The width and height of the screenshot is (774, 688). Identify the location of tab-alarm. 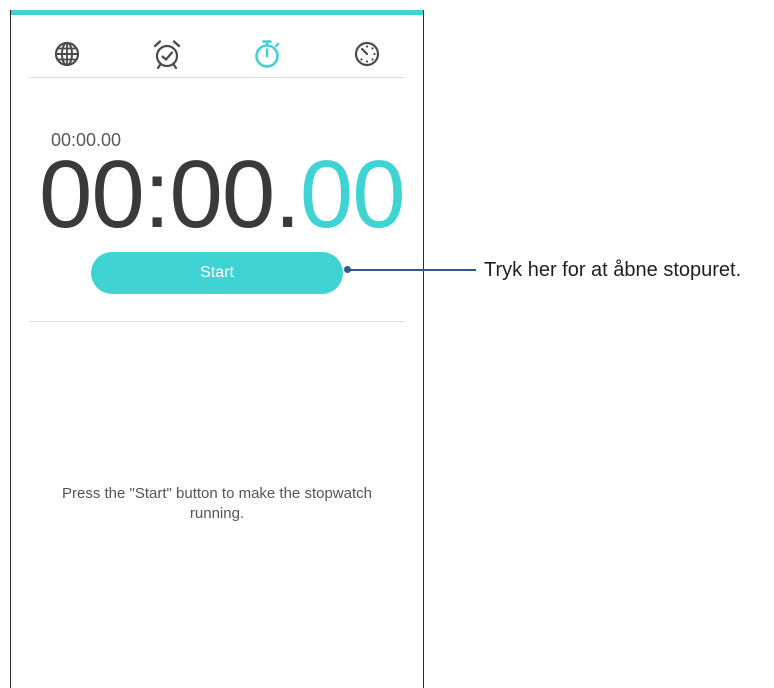
(167, 54).